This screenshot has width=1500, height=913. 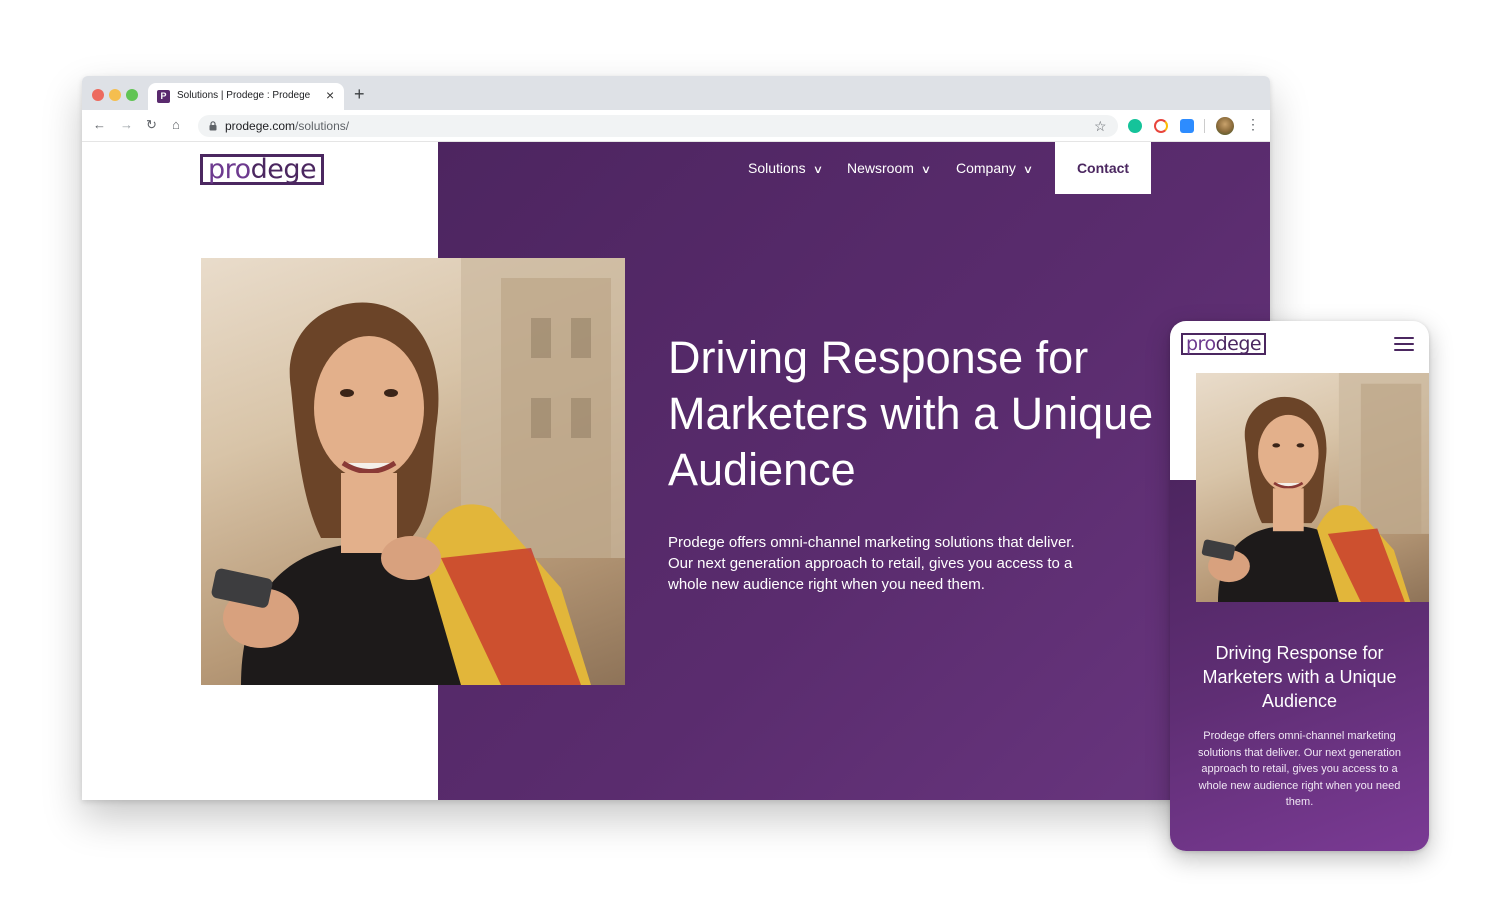 I want to click on back-icon: ←, so click(x=99, y=125).